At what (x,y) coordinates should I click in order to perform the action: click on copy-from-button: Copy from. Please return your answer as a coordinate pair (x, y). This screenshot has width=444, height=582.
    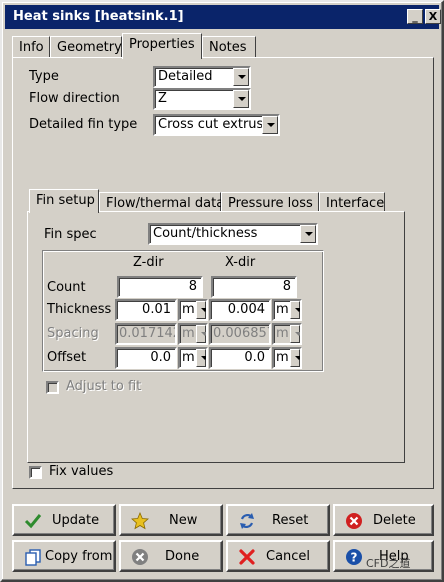
    Looking at the image, I should click on (64, 556).